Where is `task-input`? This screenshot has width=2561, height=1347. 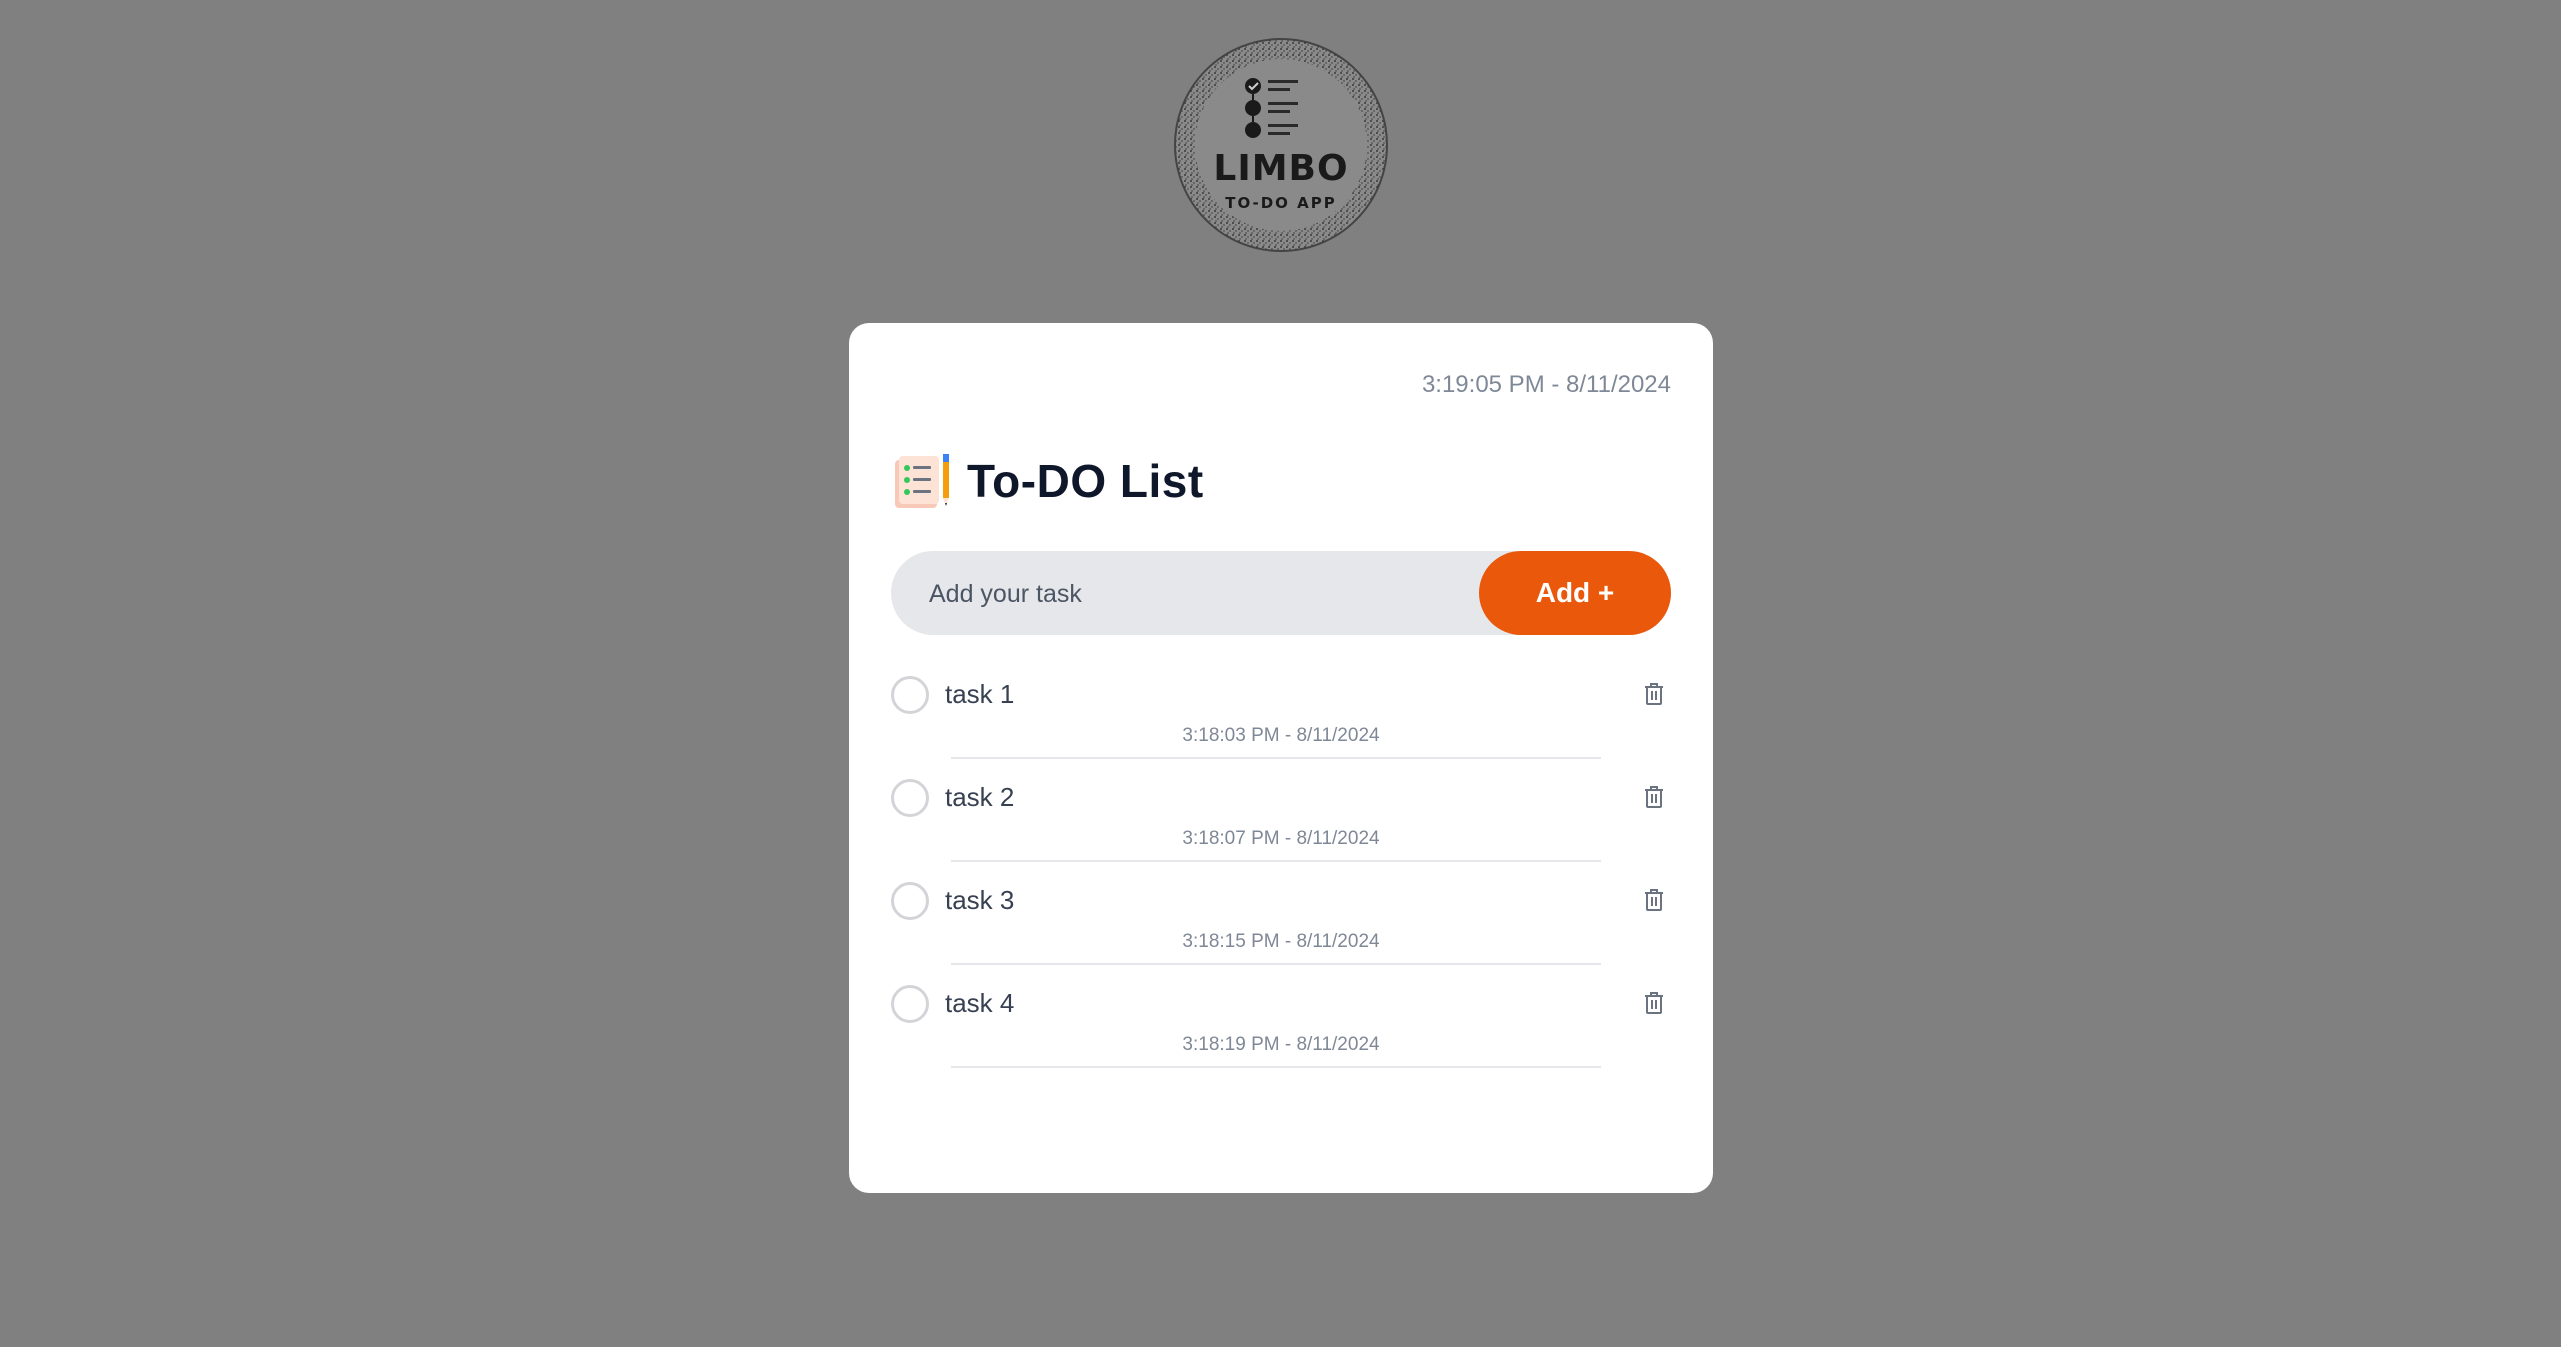 task-input is located at coordinates (1194, 594).